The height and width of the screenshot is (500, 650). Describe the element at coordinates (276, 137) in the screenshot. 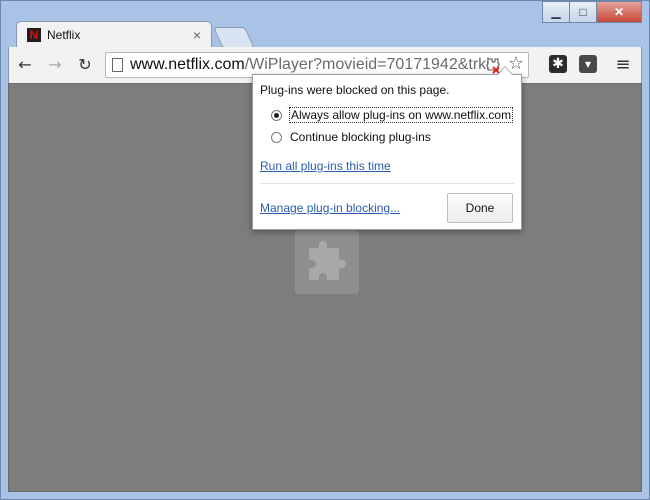

I see `radio-block` at that location.